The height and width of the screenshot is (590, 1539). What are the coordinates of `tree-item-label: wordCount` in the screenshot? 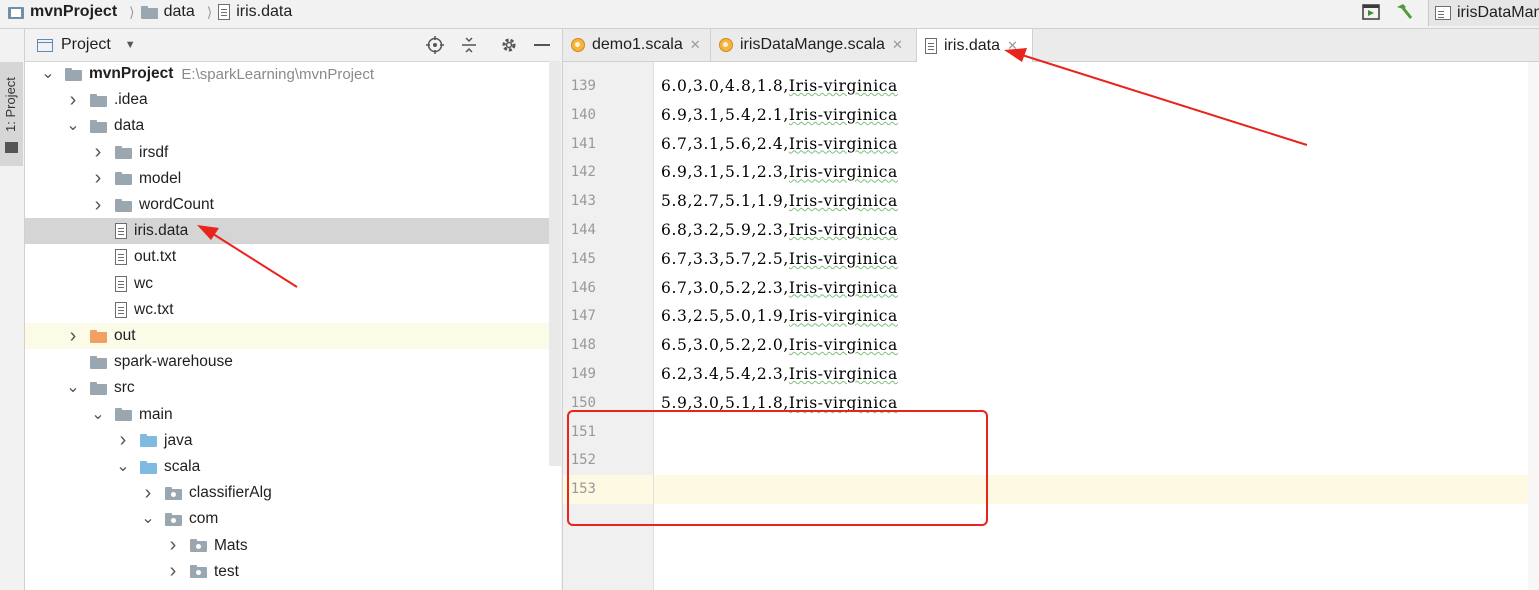 It's located at (176, 204).